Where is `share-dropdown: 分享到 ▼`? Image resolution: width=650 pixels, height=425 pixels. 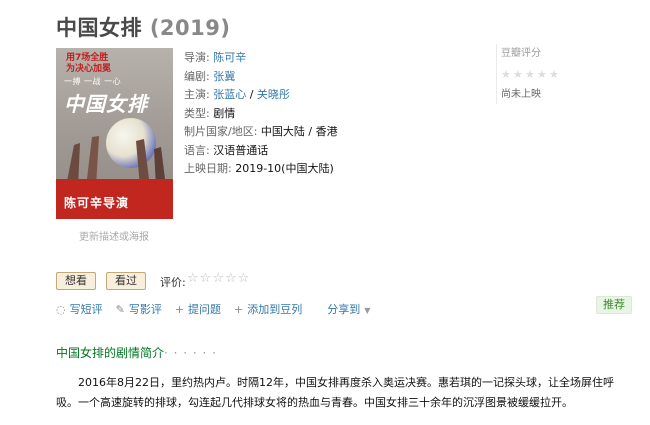
share-dropdown: 分享到 ▼ is located at coordinates (348, 309).